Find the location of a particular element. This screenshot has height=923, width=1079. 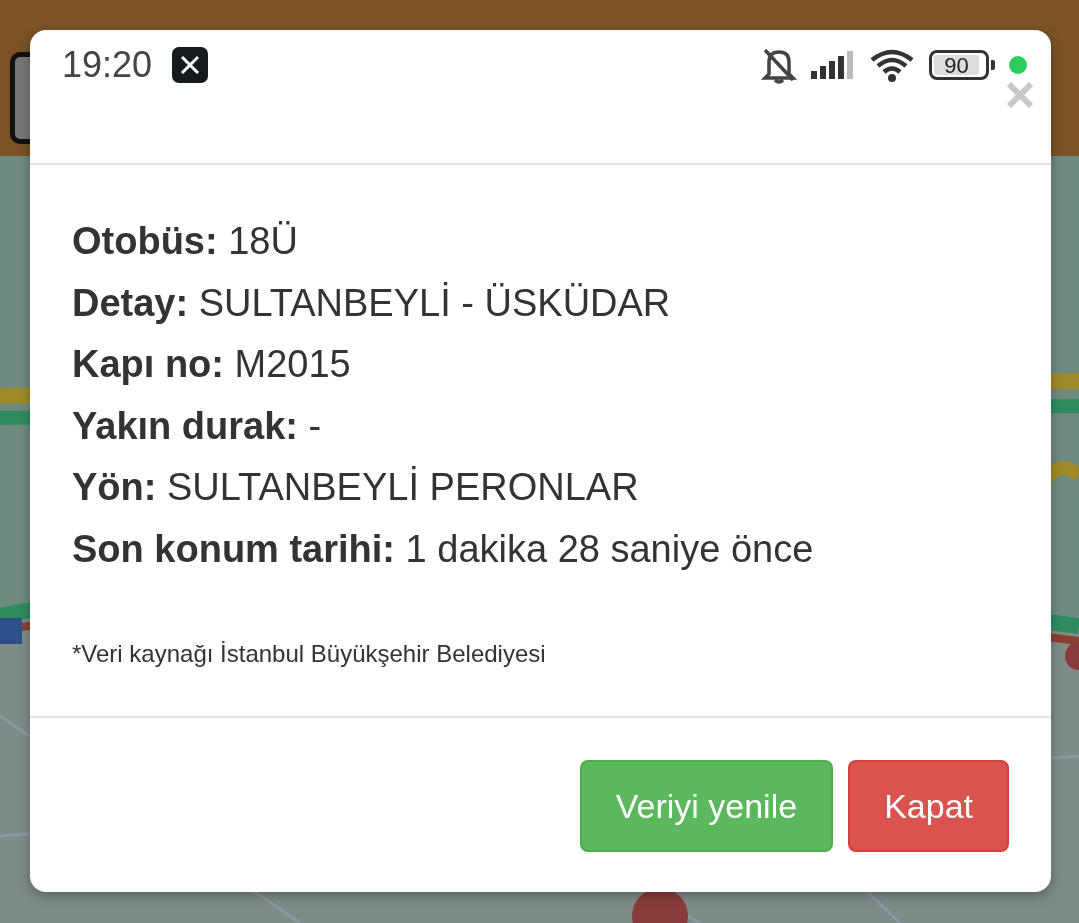

close-dialog-button: Kapat is located at coordinates (928, 806).